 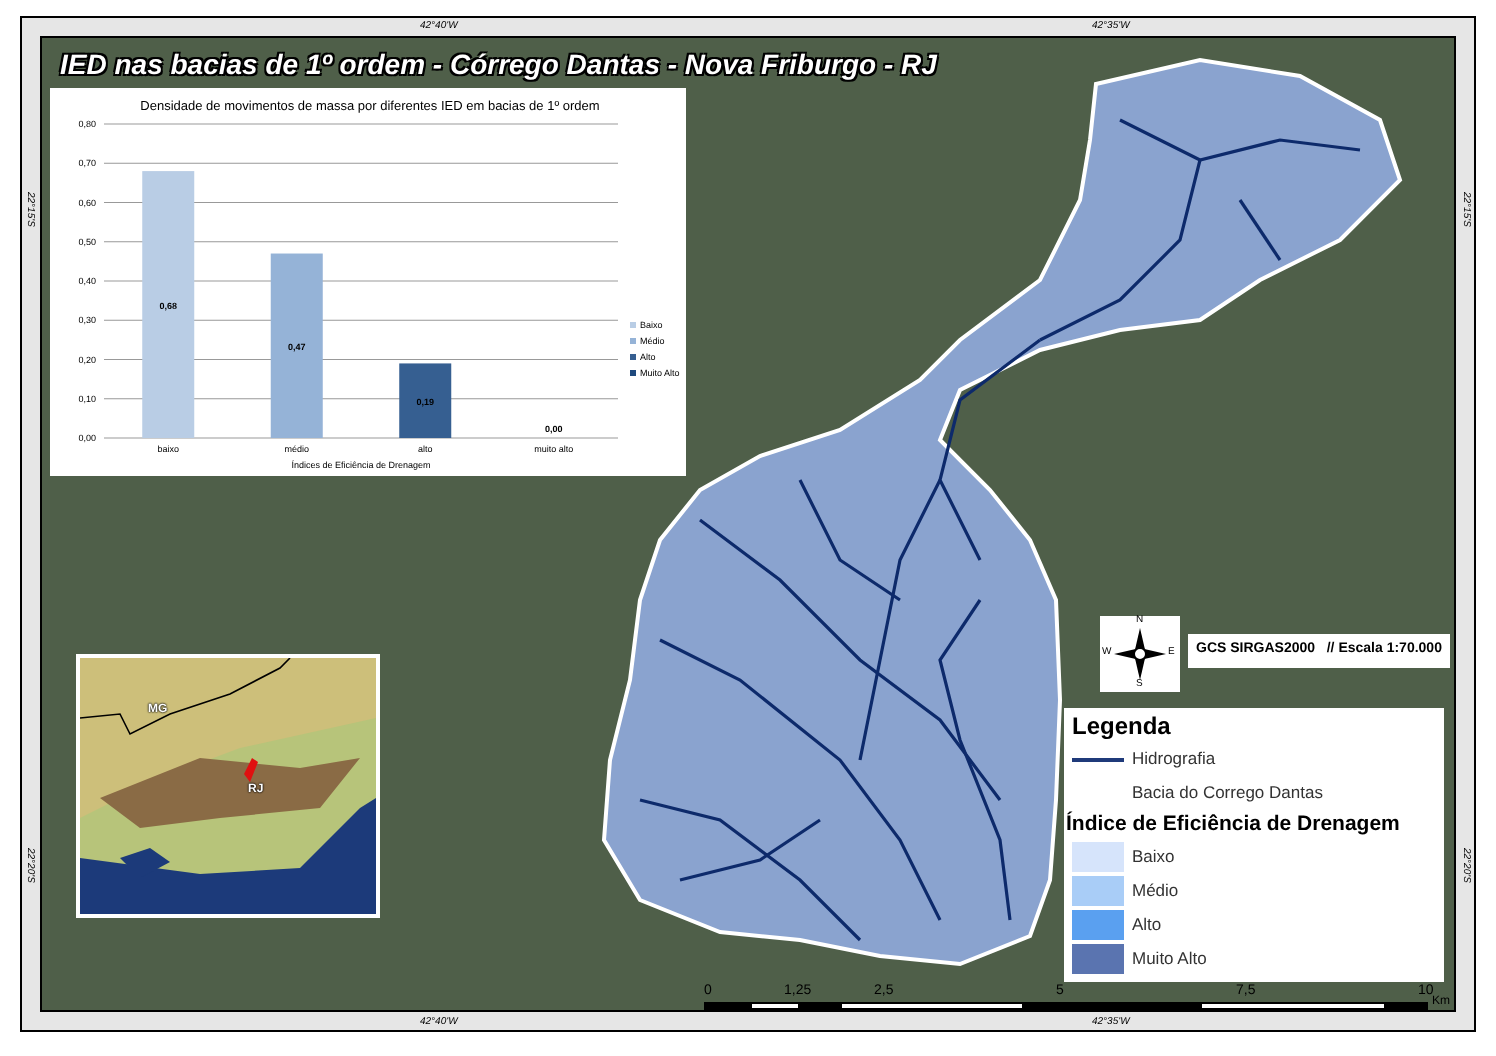 I want to click on legend-item-label: Médio, so click(x=1155, y=891).